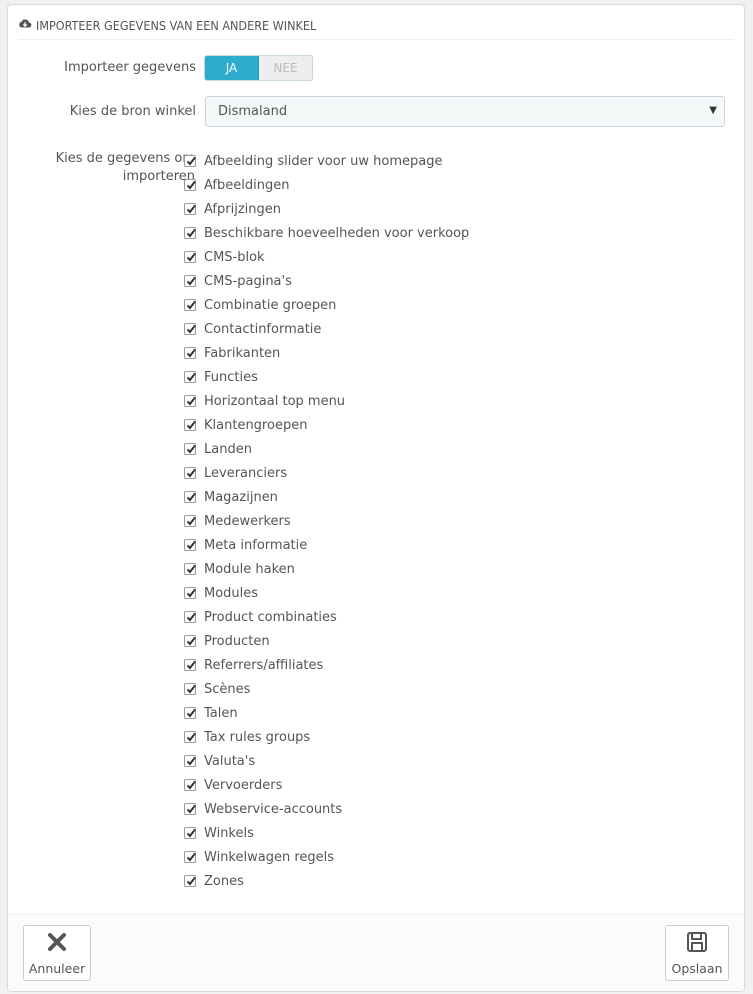 The image size is (753, 994). Describe the element at coordinates (326, 689) in the screenshot. I see `checklist-item: Scènes` at that location.